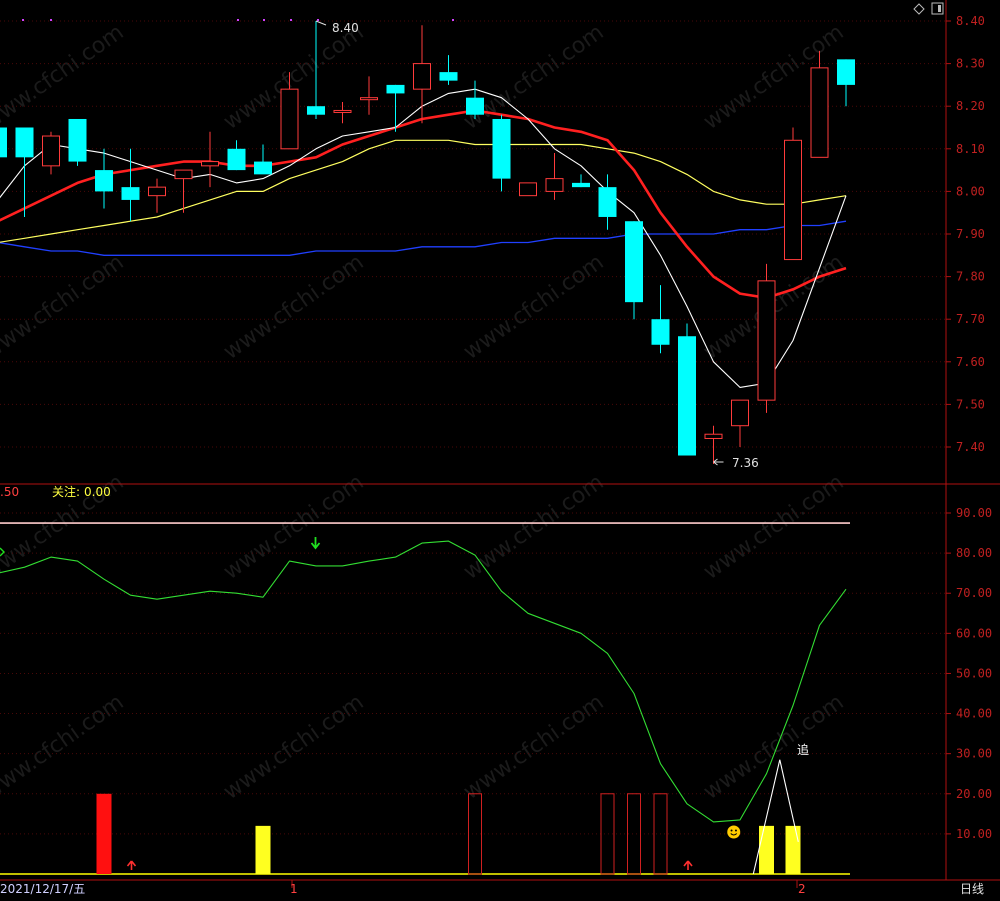 This screenshot has height=901, width=1000. What do you see at coordinates (66, 491) in the screenshot?
I see `focus-label: 关注:` at bounding box center [66, 491].